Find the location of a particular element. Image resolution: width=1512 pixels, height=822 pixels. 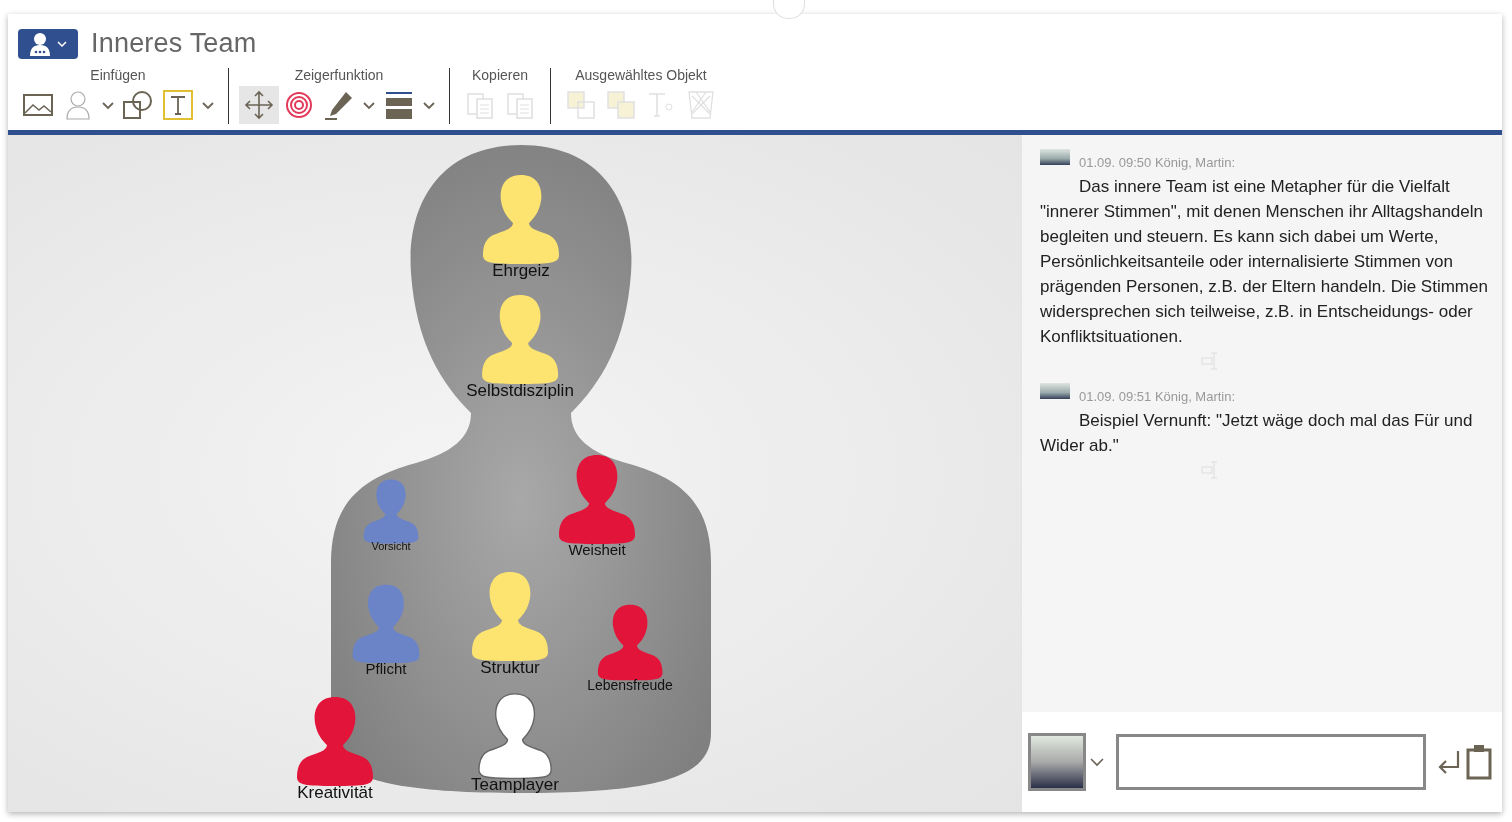

window-title: Inneres Team is located at coordinates (174, 43).